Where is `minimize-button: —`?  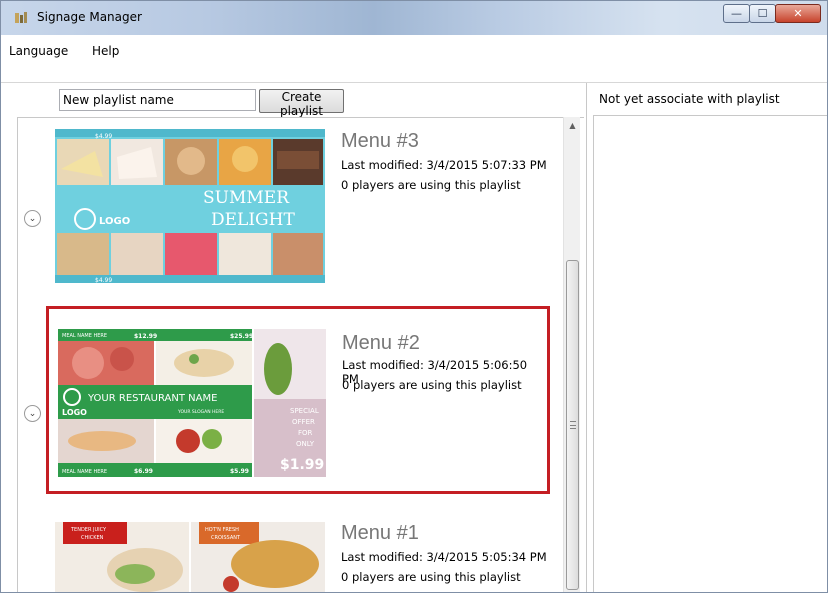
minimize-button: — is located at coordinates (736, 13).